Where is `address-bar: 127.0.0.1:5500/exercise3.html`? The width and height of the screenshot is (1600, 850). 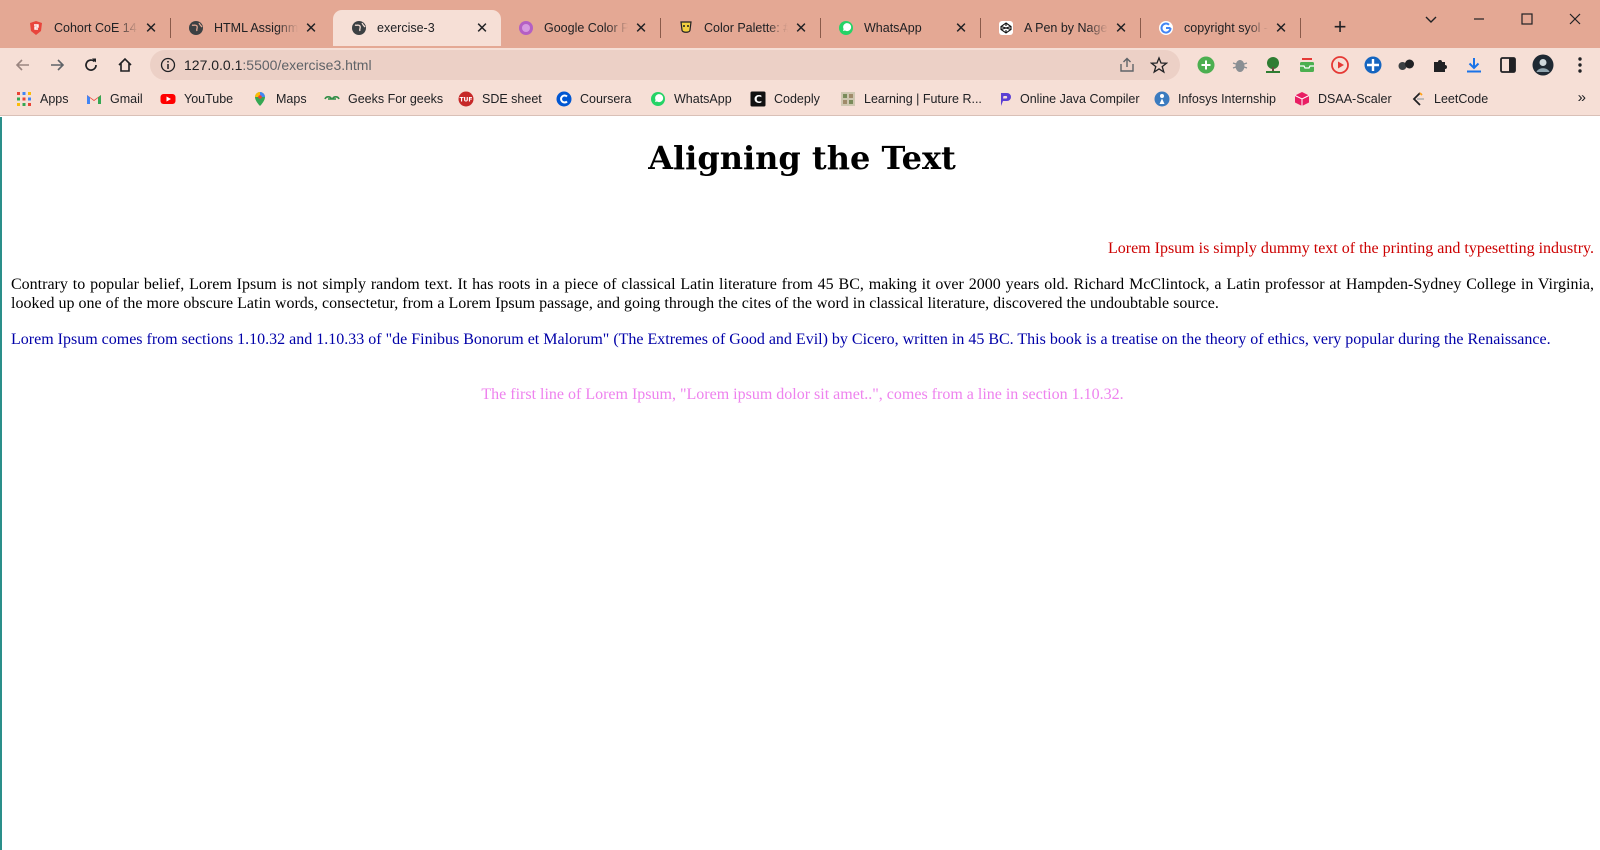 address-bar: 127.0.0.1:5500/exercise3.html is located at coordinates (665, 65).